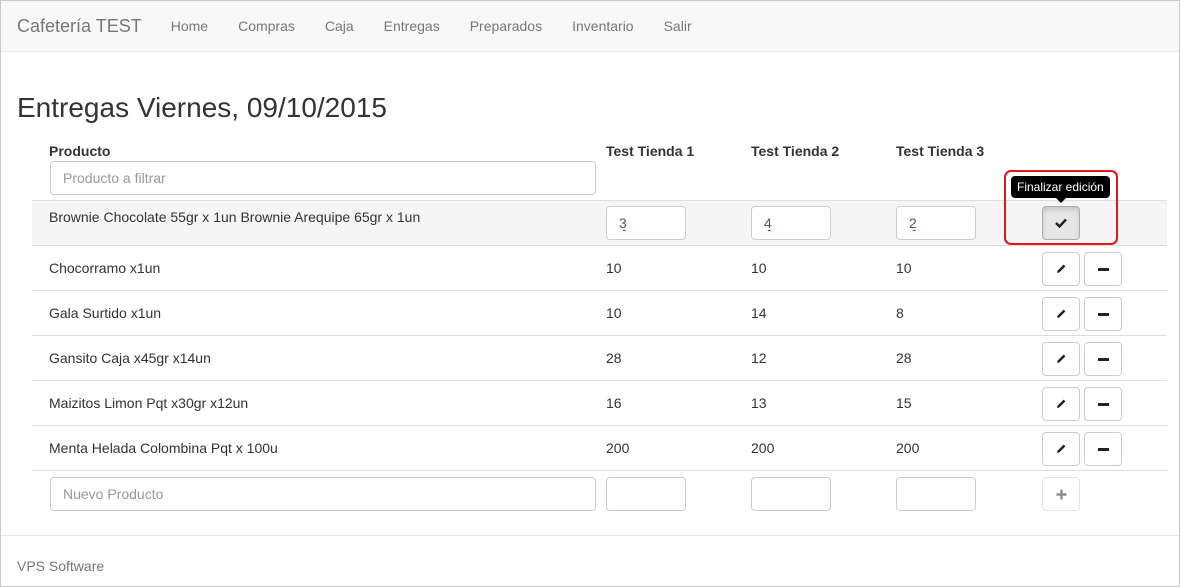 The height and width of the screenshot is (587, 1180). What do you see at coordinates (323, 178) in the screenshot?
I see `product-filter-input` at bounding box center [323, 178].